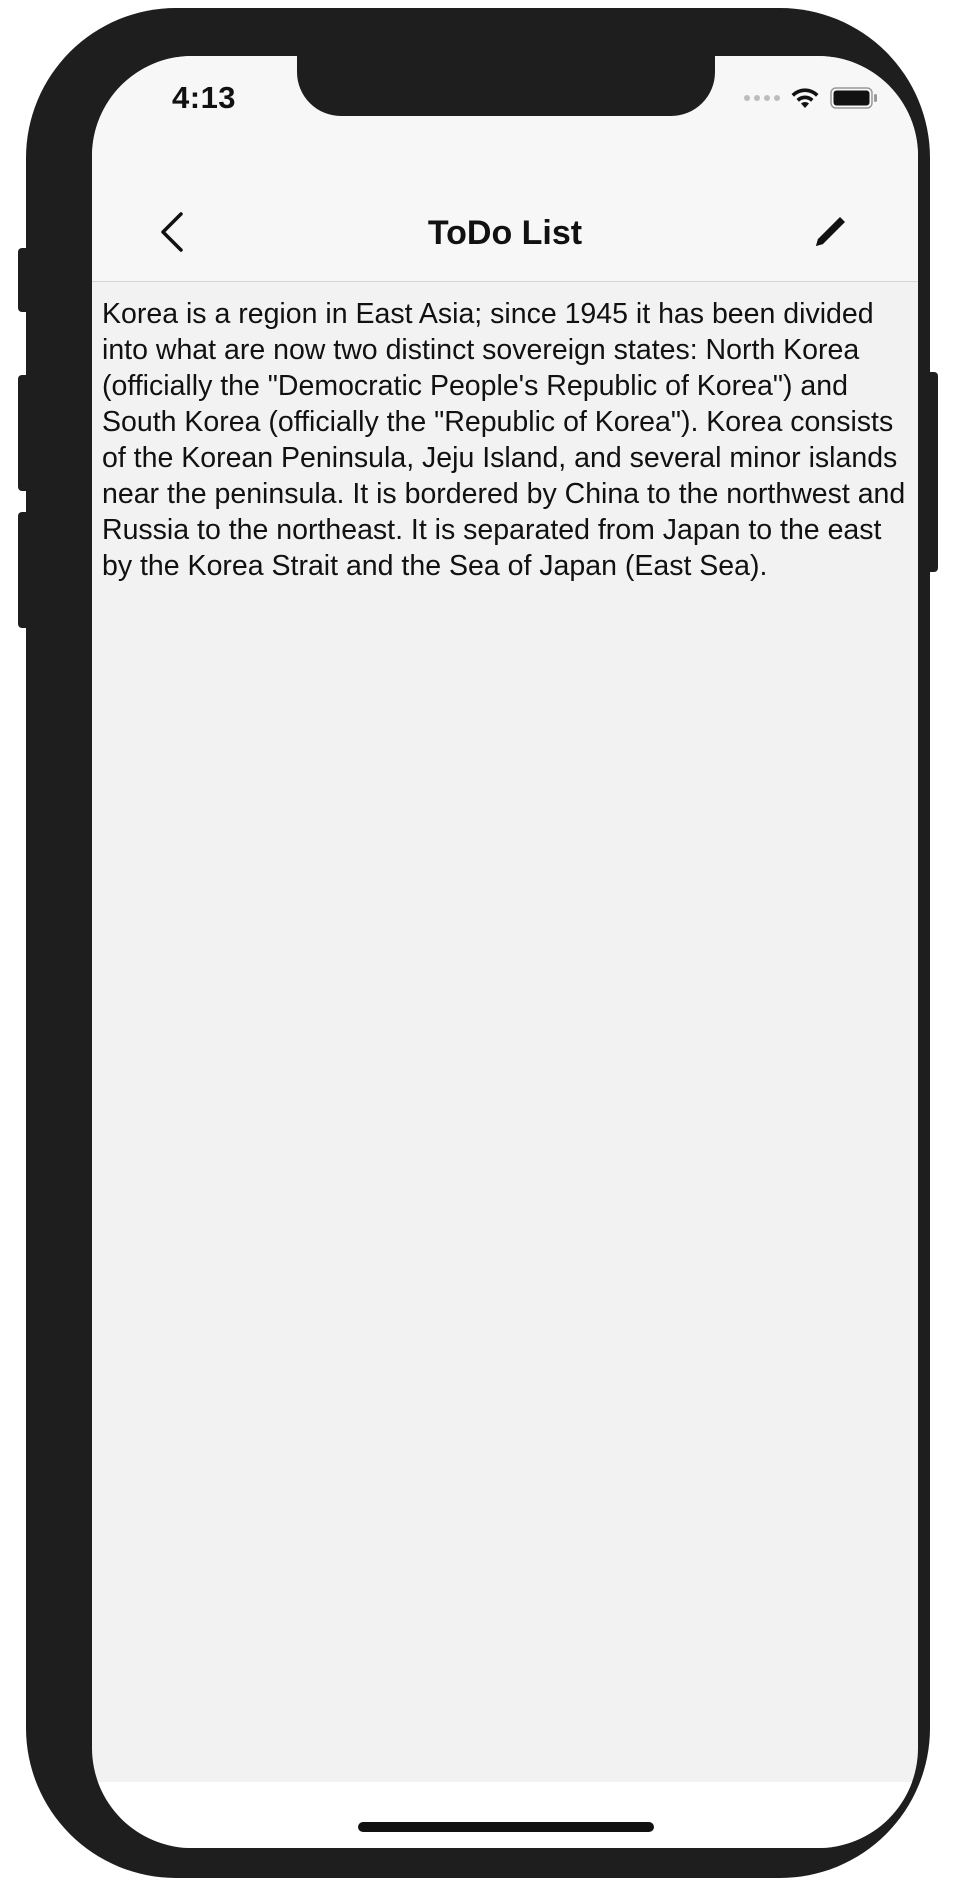 Image resolution: width=959 pixels, height=1884 pixels. Describe the element at coordinates (505, 233) in the screenshot. I see `page-title: ToDo List` at that location.